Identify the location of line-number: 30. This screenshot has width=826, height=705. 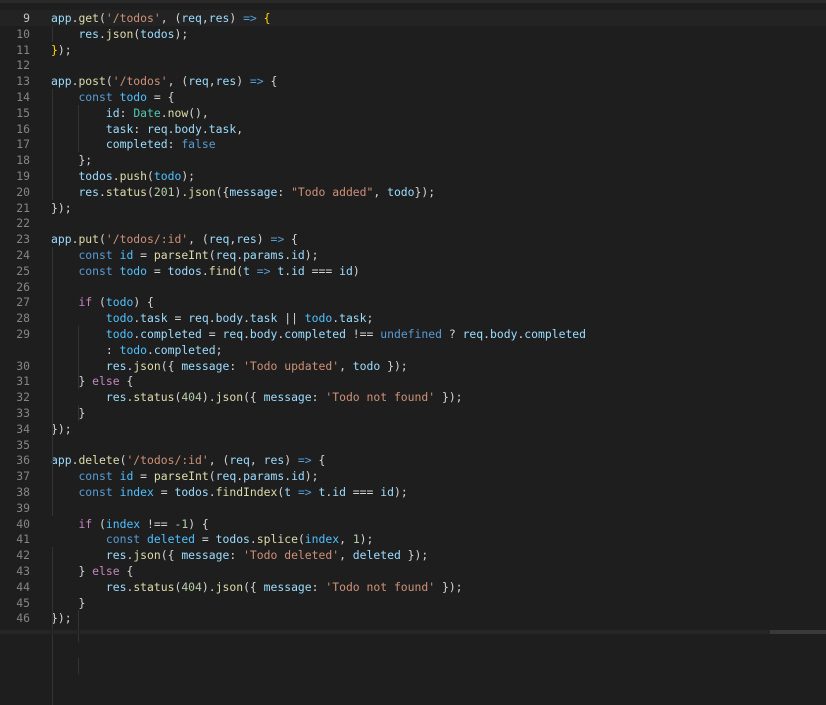
(23, 365).